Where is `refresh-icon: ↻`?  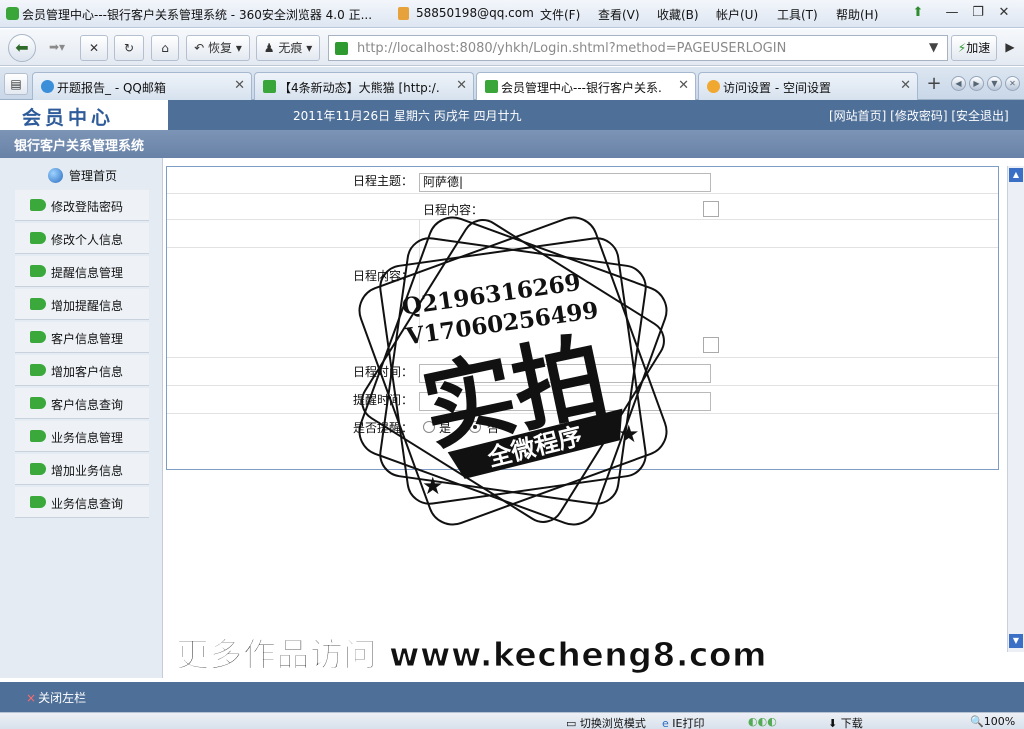 refresh-icon: ↻ is located at coordinates (129, 48).